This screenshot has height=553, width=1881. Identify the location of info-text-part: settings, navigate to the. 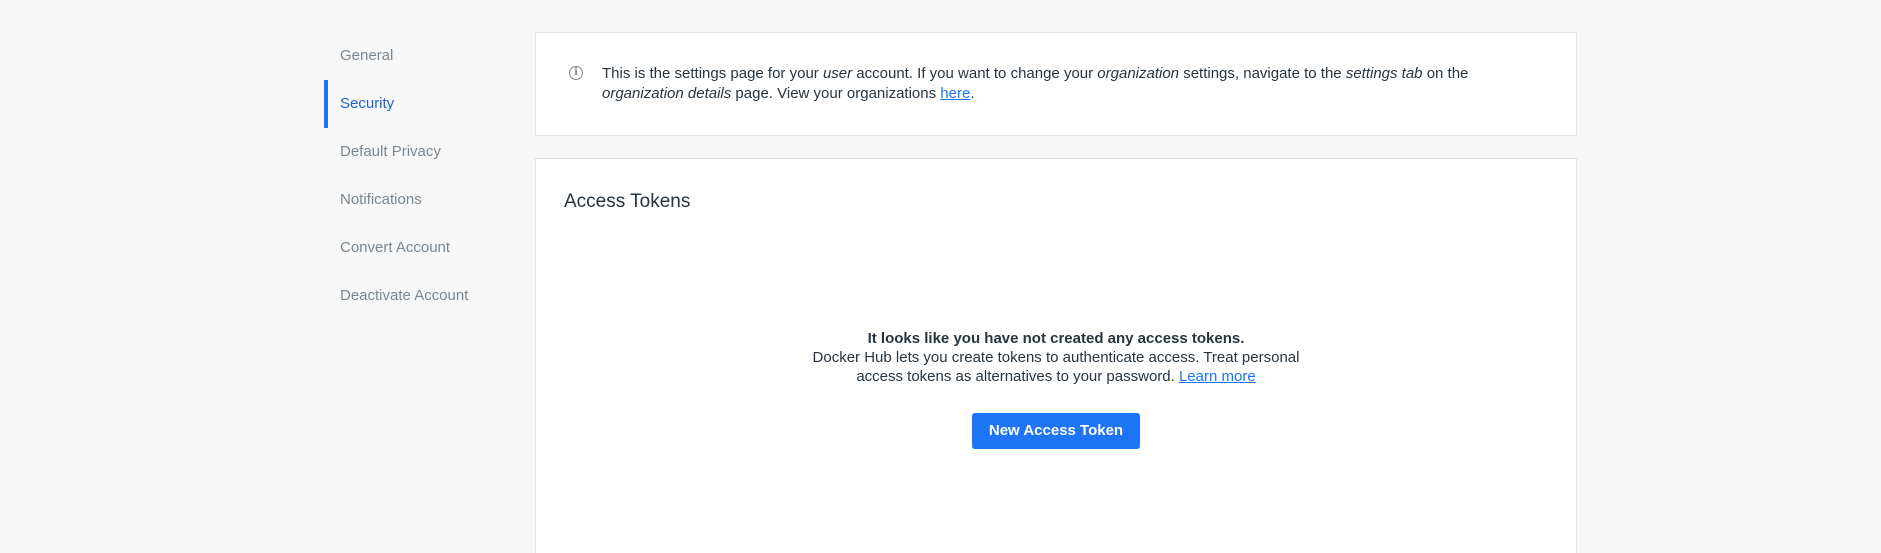
(1262, 73).